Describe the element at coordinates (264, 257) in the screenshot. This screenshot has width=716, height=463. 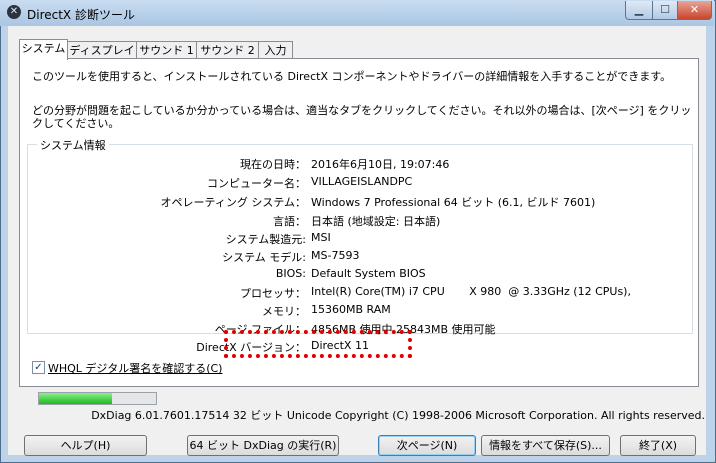
I see `info-label: システム モデル:` at that location.